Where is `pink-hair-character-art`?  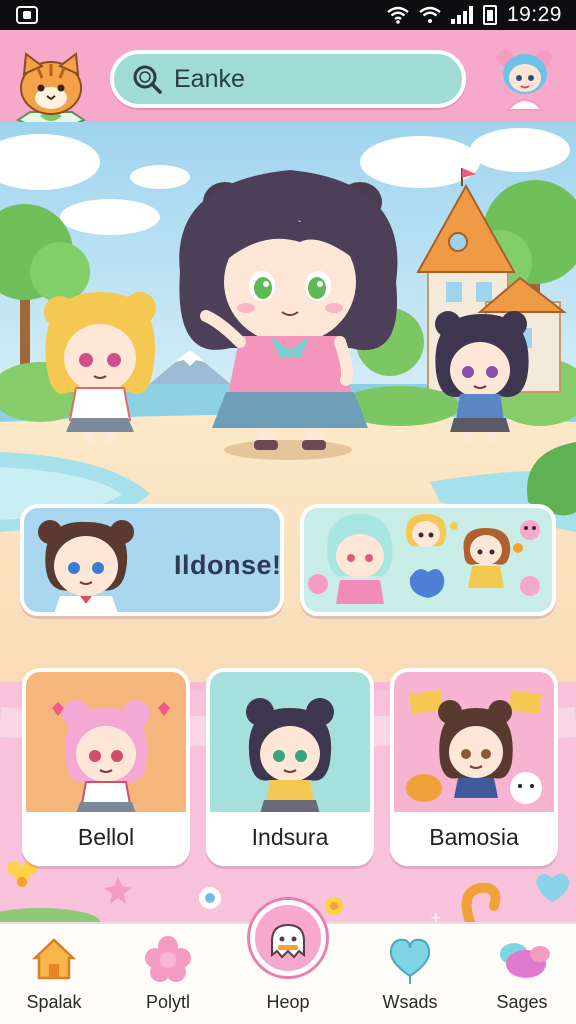
pink-hair-character-art is located at coordinates (106, 748).